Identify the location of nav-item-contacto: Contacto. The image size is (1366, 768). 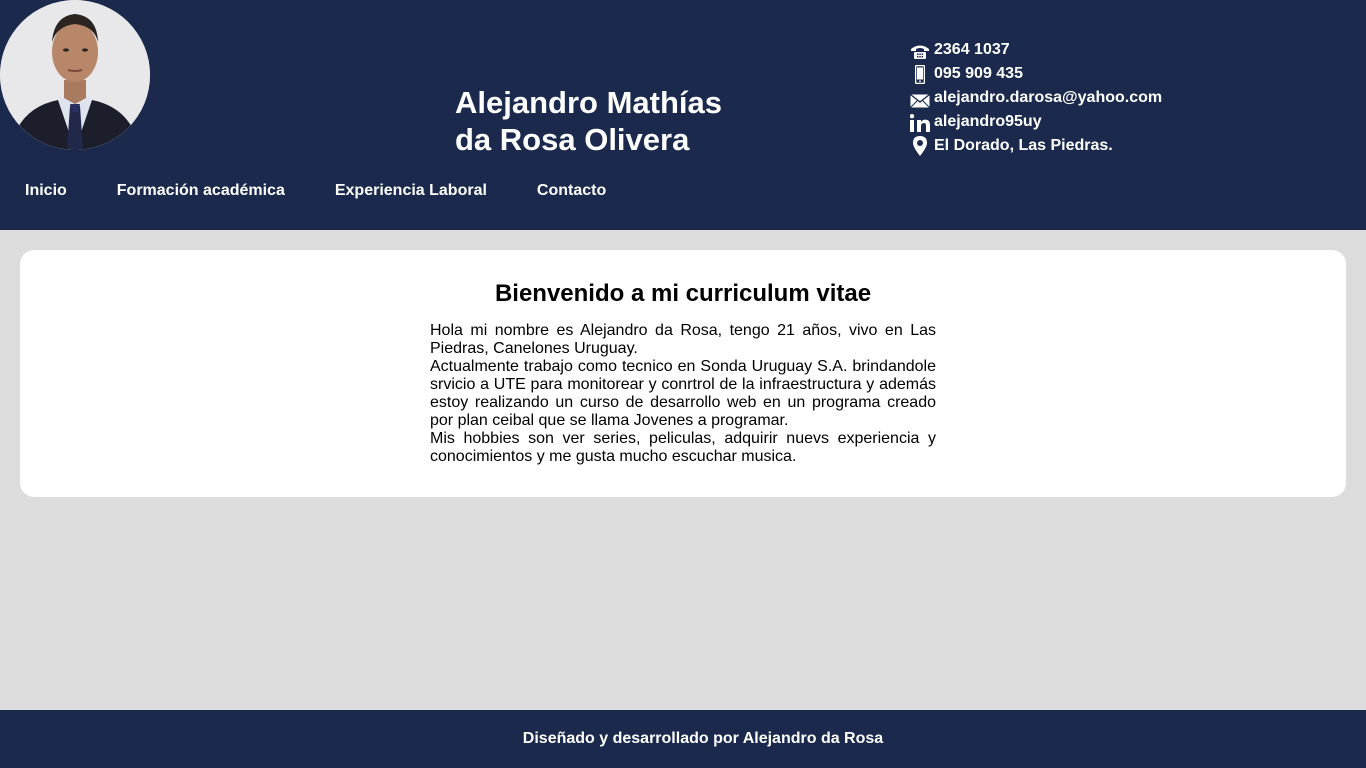
(571, 191).